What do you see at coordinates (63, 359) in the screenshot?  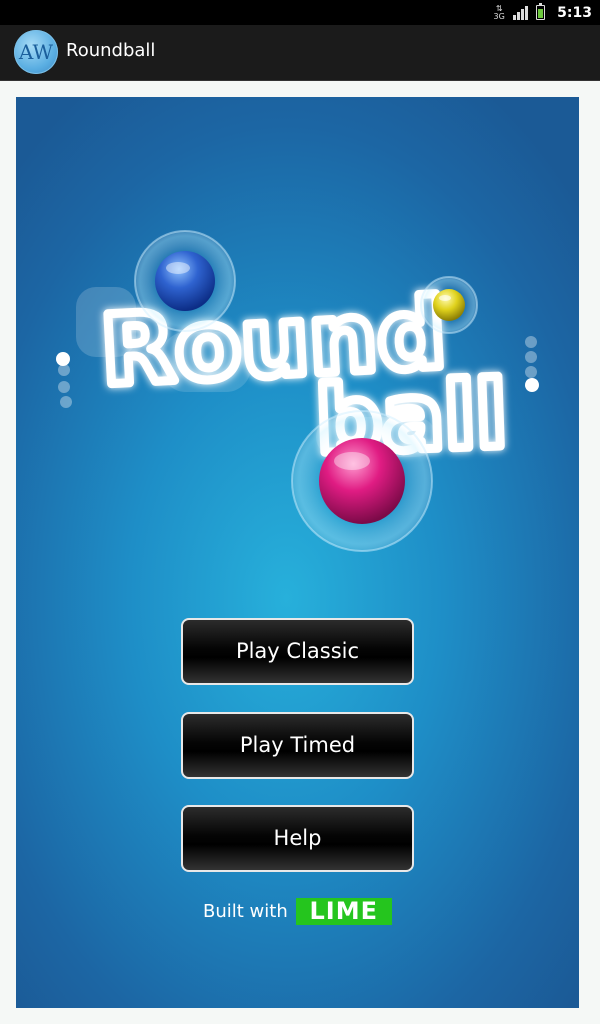 I see `trail-dot-left` at bounding box center [63, 359].